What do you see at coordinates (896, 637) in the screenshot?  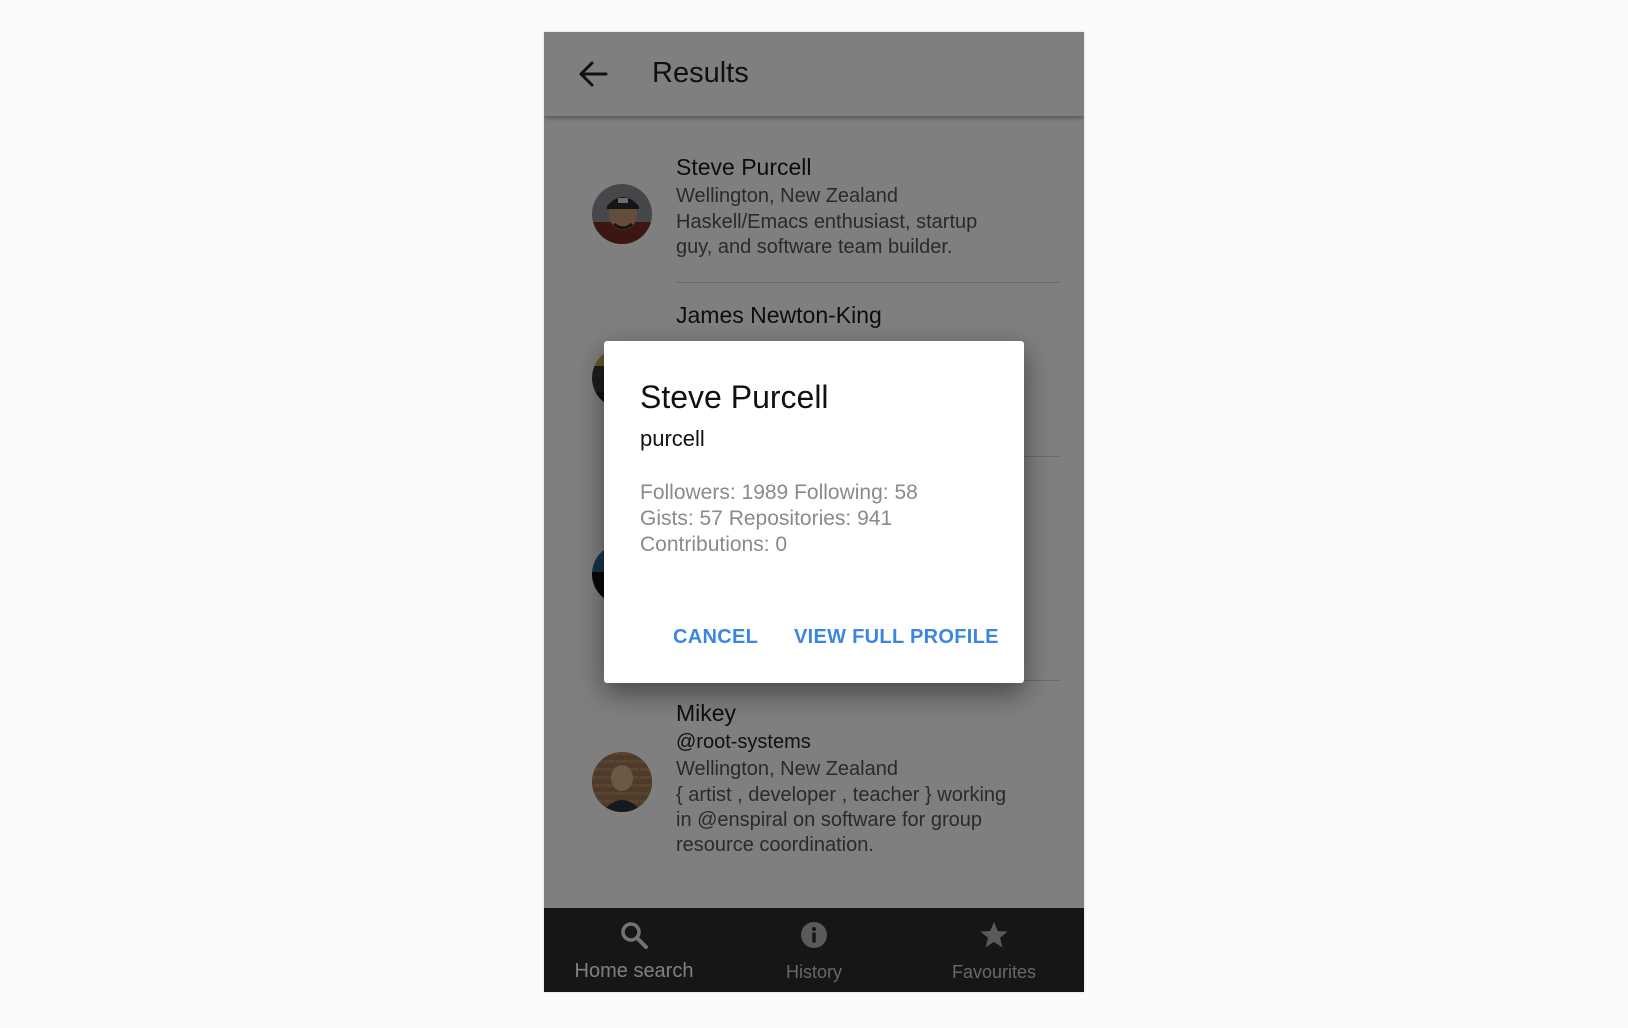 I see `view-full-profile-button: VIEW FULL PROFILE` at bounding box center [896, 637].